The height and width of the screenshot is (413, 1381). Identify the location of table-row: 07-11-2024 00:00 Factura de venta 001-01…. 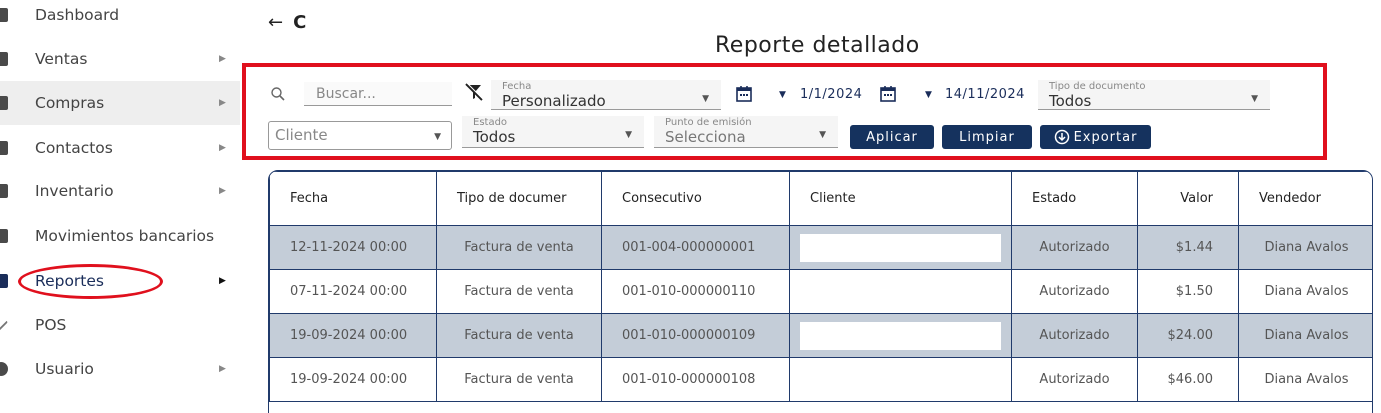
(820, 291).